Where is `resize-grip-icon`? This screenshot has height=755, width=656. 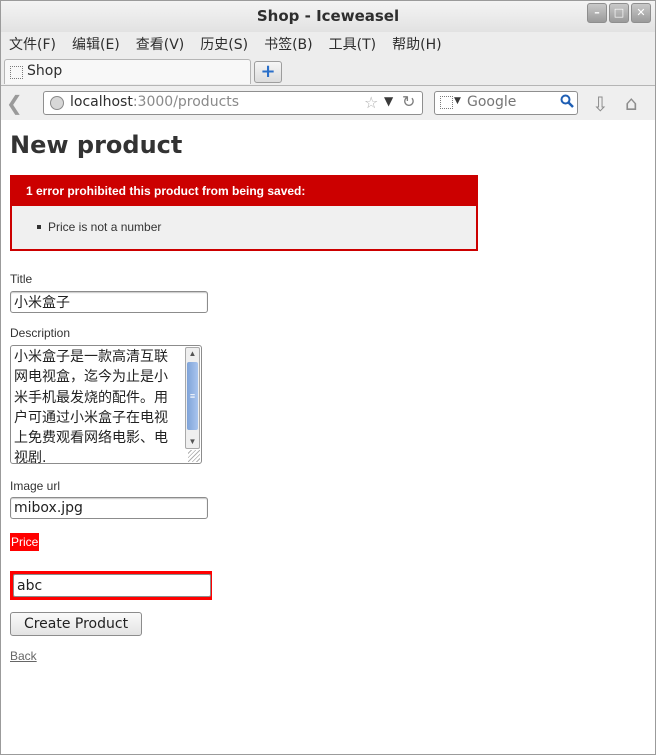 resize-grip-icon is located at coordinates (194, 456).